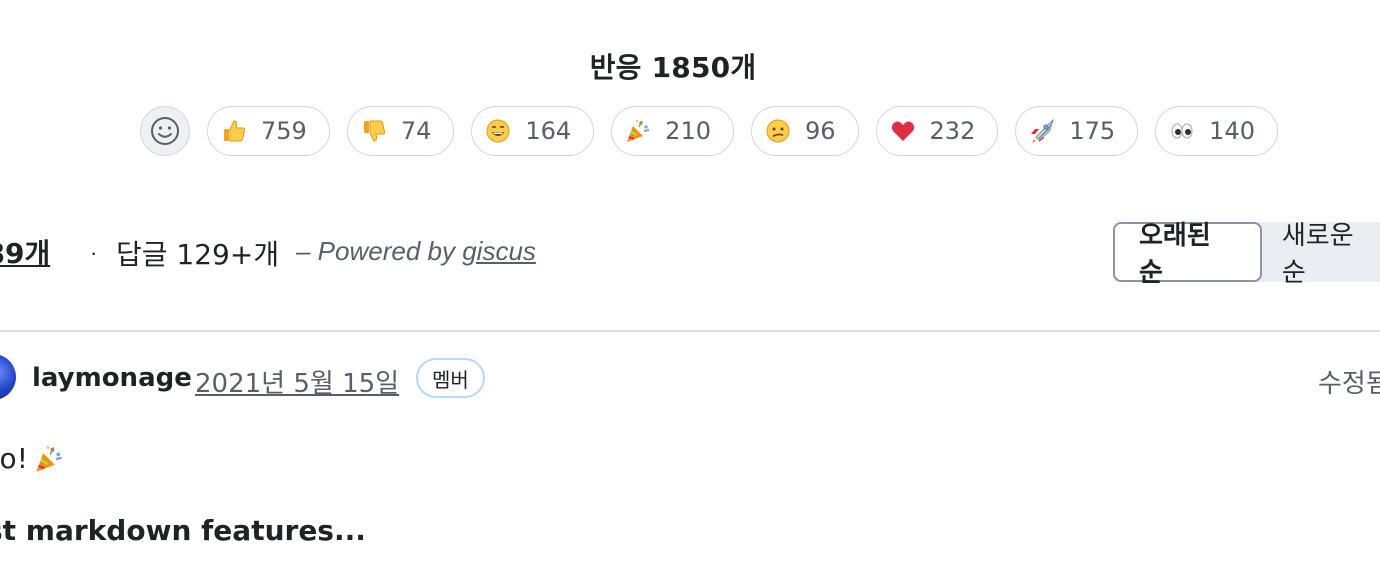  I want to click on comment-date: 2021년 5월 15일, so click(297, 381).